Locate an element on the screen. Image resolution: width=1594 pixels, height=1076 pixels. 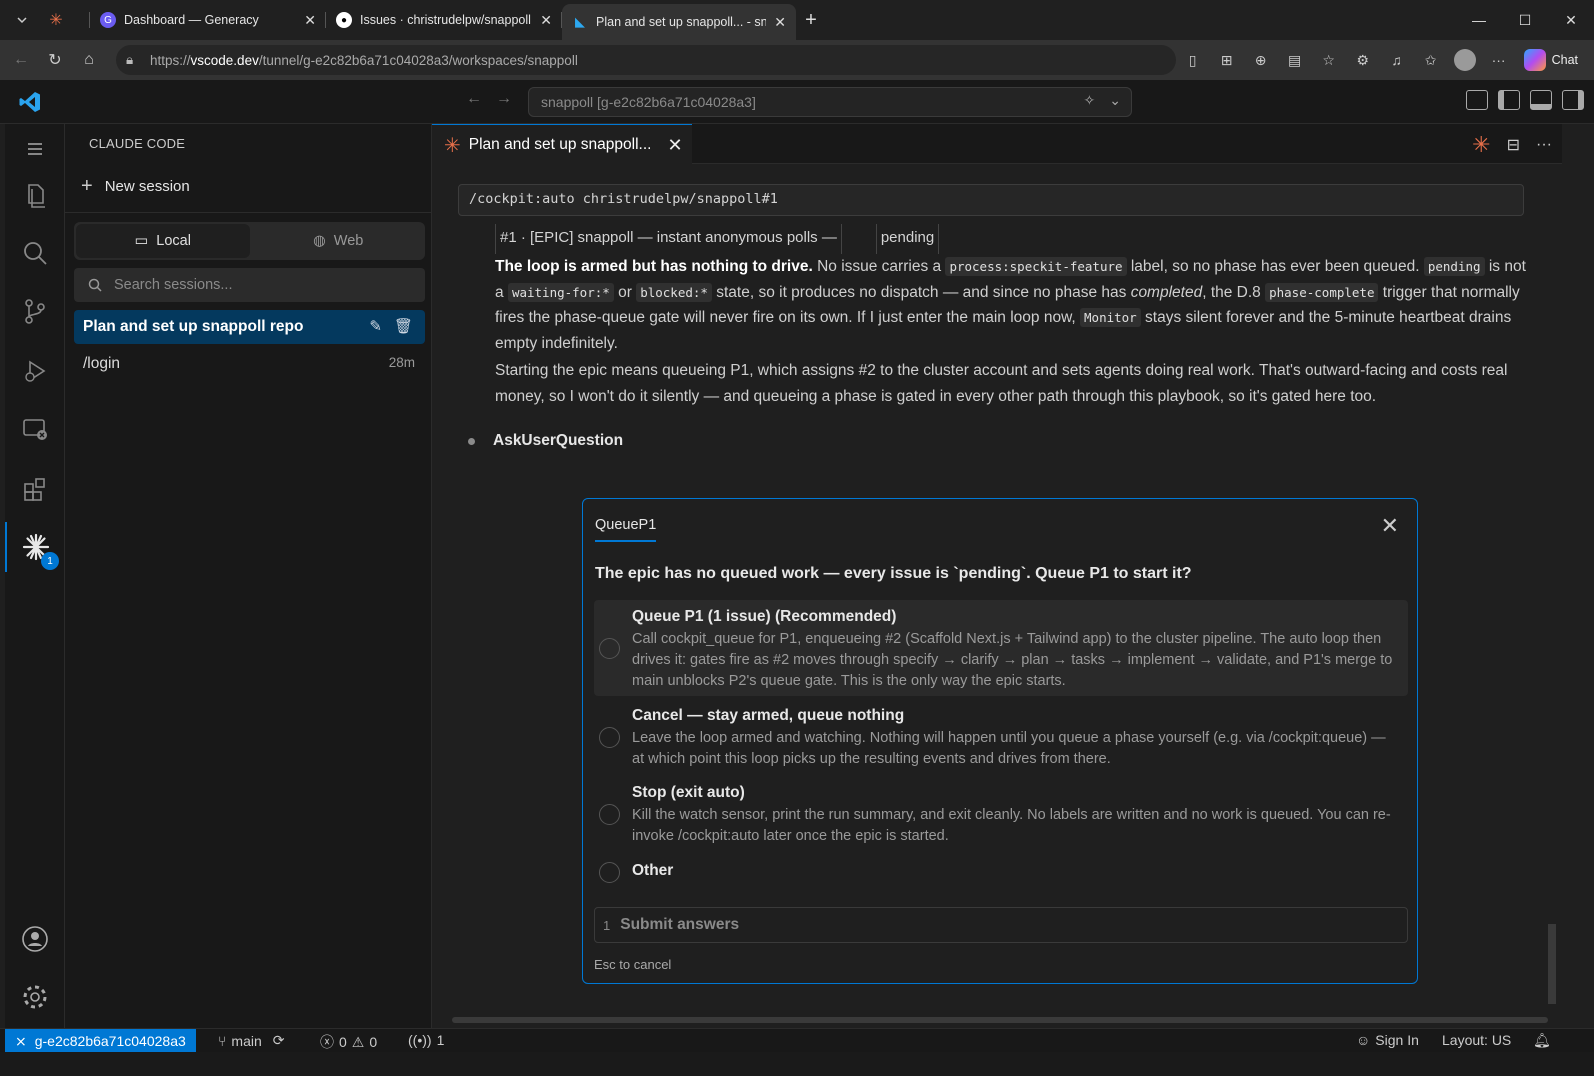
branch-indicator: ⑂ main ⟳ is located at coordinates (251, 1040).